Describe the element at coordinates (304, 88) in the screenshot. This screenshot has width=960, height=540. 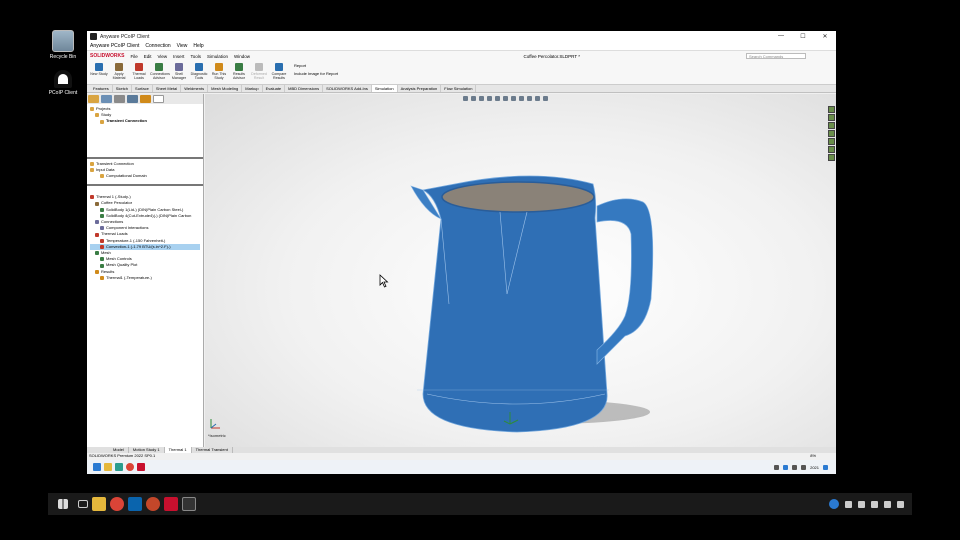
I see `tab-mbd-dimensions: MBD Dimensions` at that location.